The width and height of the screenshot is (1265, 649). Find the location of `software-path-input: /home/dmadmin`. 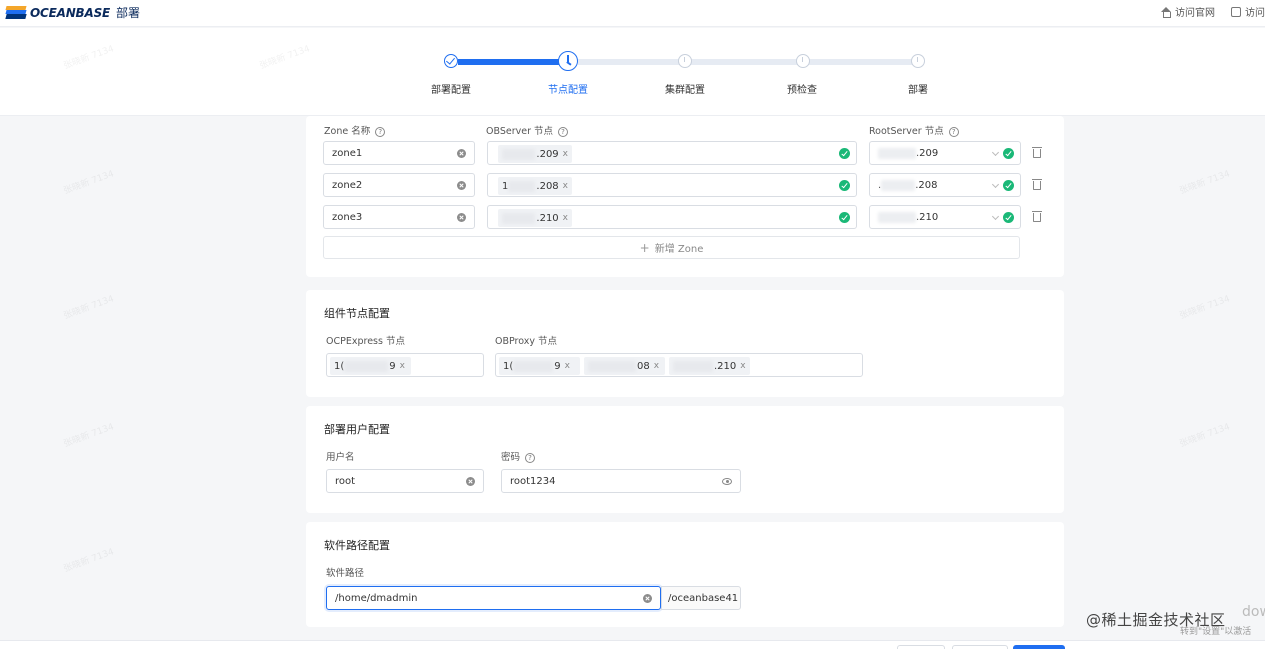

software-path-input: /home/dmadmin is located at coordinates (493, 598).